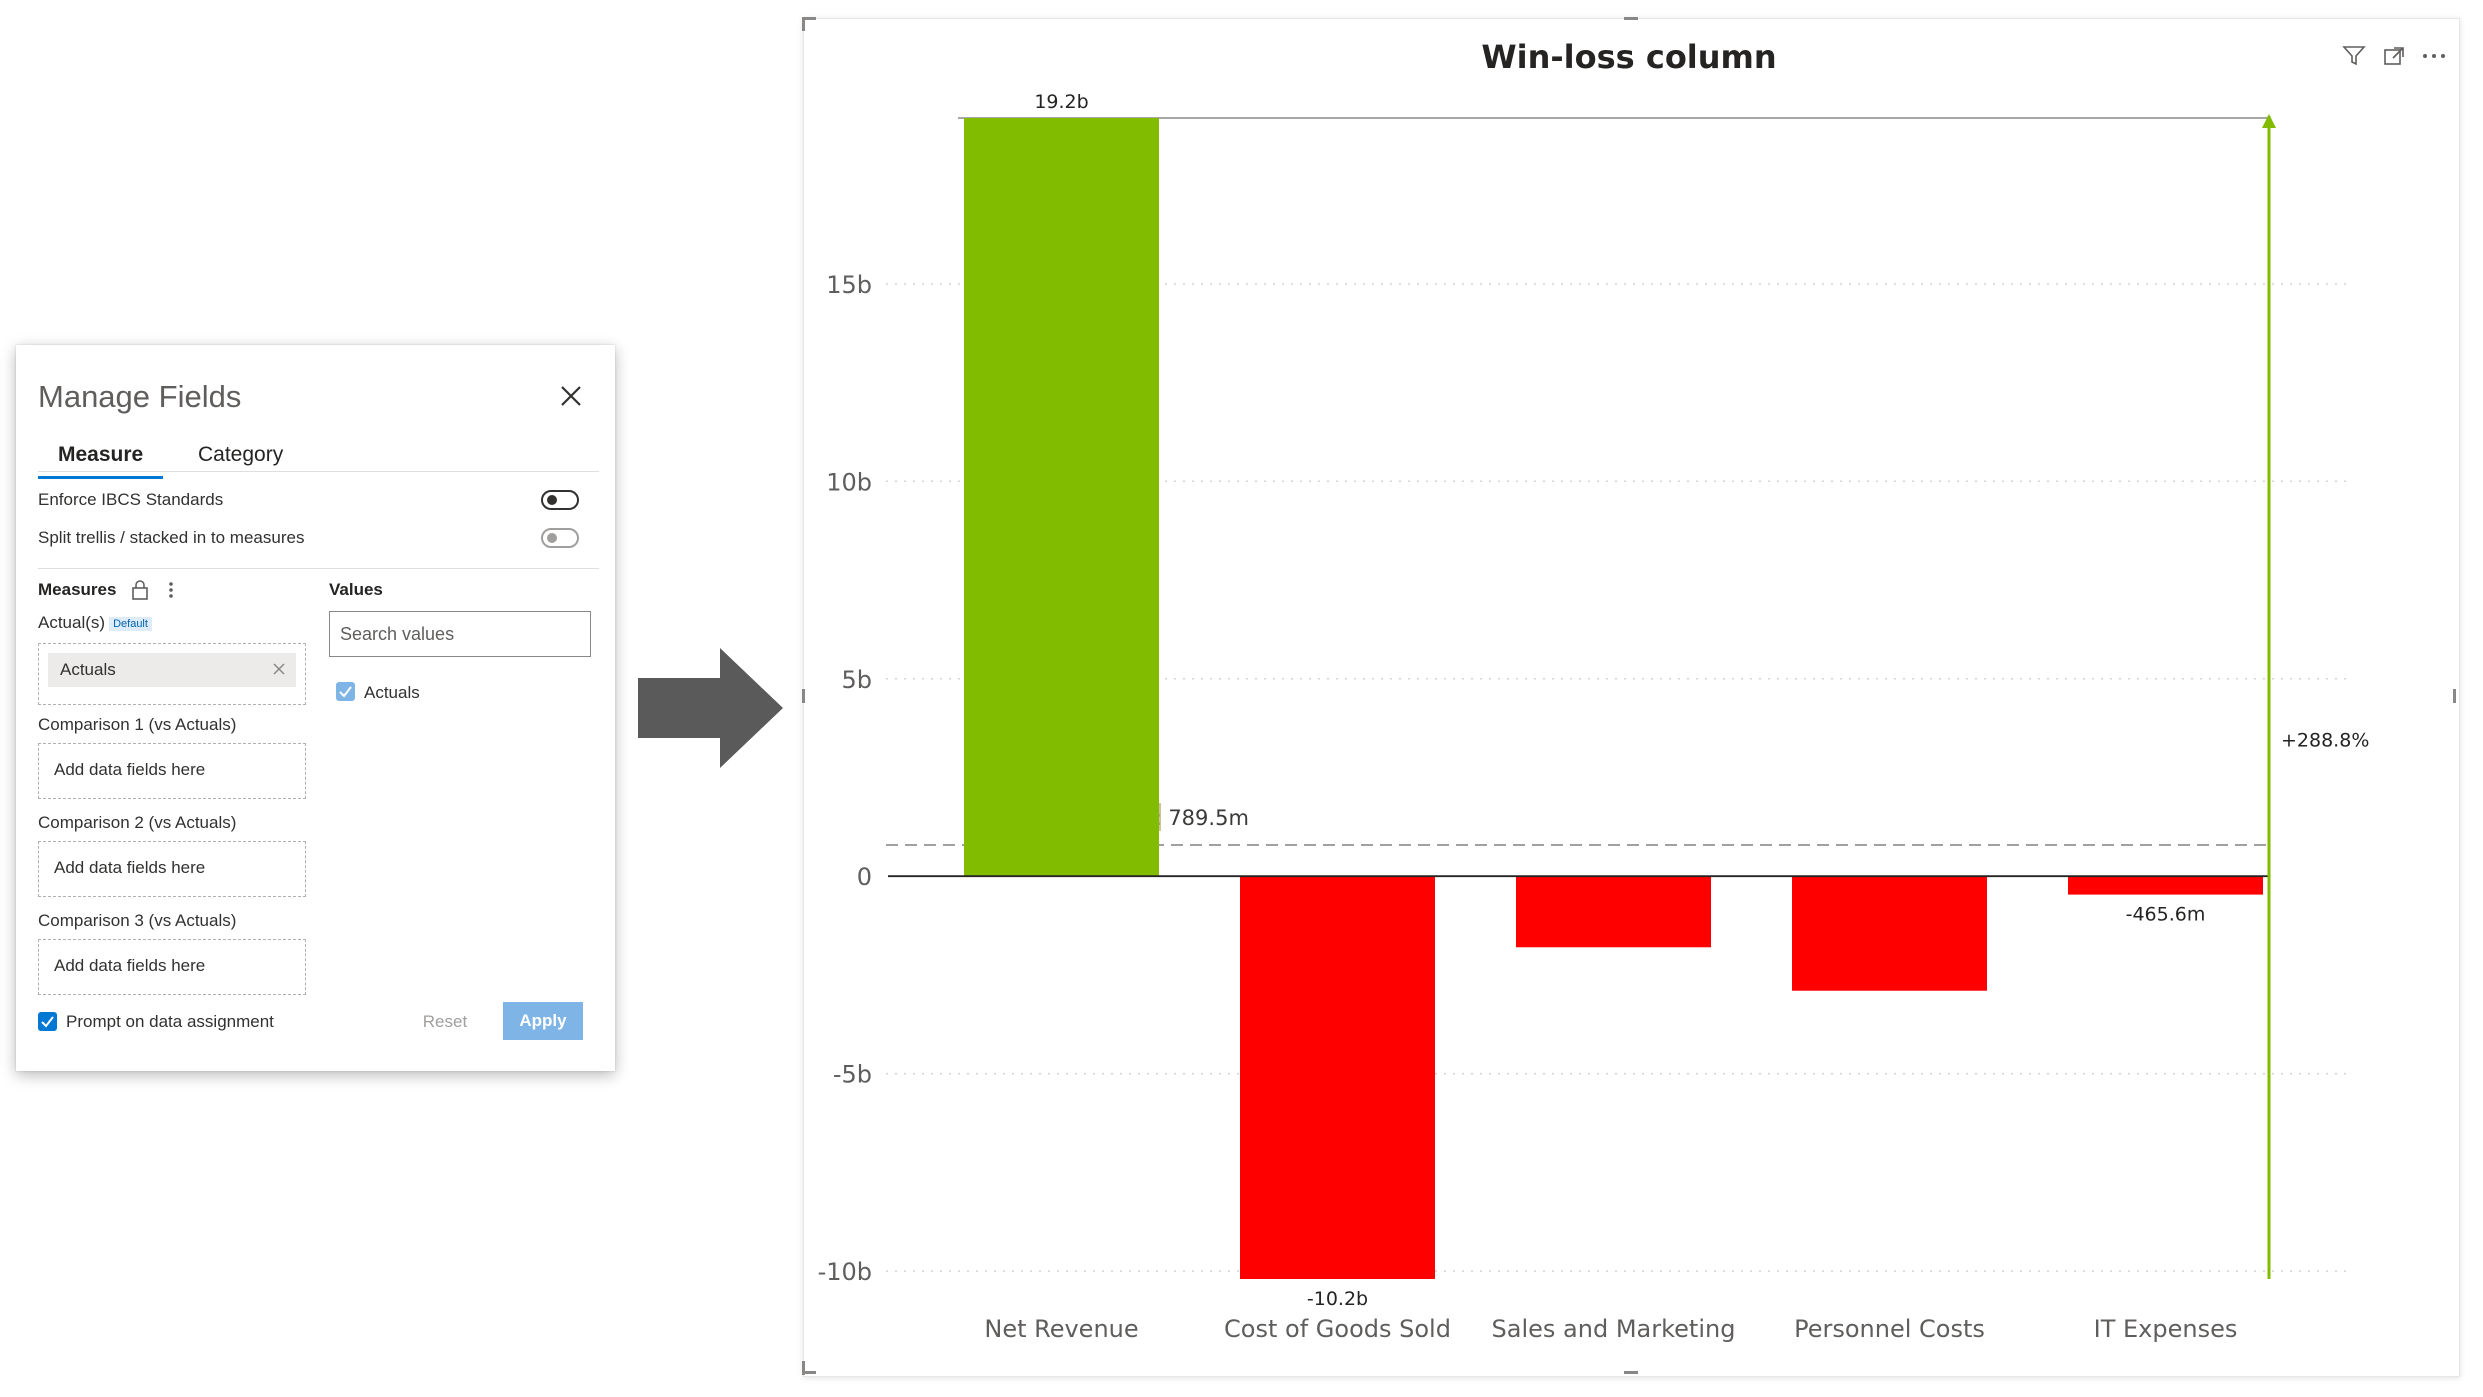 Image resolution: width=2483 pixels, height=1397 pixels. Describe the element at coordinates (2269, 121) in the screenshot. I see `variance-arrow-head` at that location.